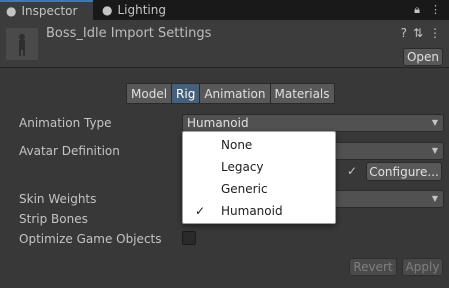 This screenshot has width=449, height=288. I want to click on bulb-icon: ●, so click(107, 10).